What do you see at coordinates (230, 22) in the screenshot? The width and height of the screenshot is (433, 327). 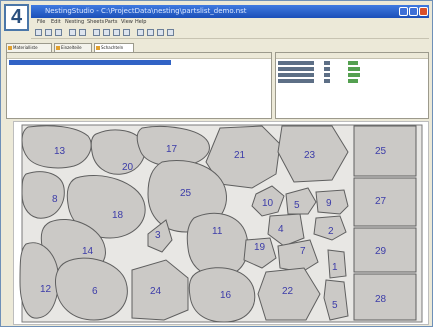 I see `menu-bar: File Edit Nesting Sheets Parts View Help` at bounding box center [230, 22].